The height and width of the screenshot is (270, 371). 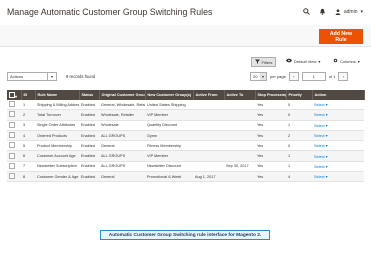 What do you see at coordinates (28, 95) in the screenshot?
I see `column-header: ID` at bounding box center [28, 95].